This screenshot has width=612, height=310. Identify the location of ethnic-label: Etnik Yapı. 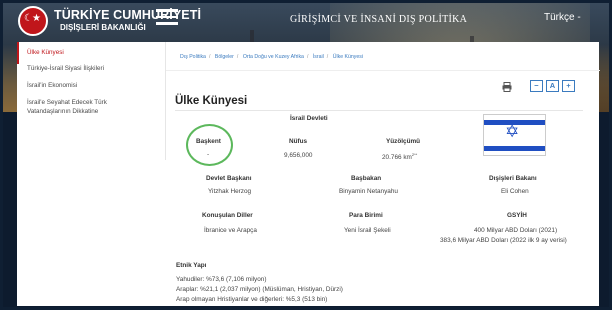
(191, 265).